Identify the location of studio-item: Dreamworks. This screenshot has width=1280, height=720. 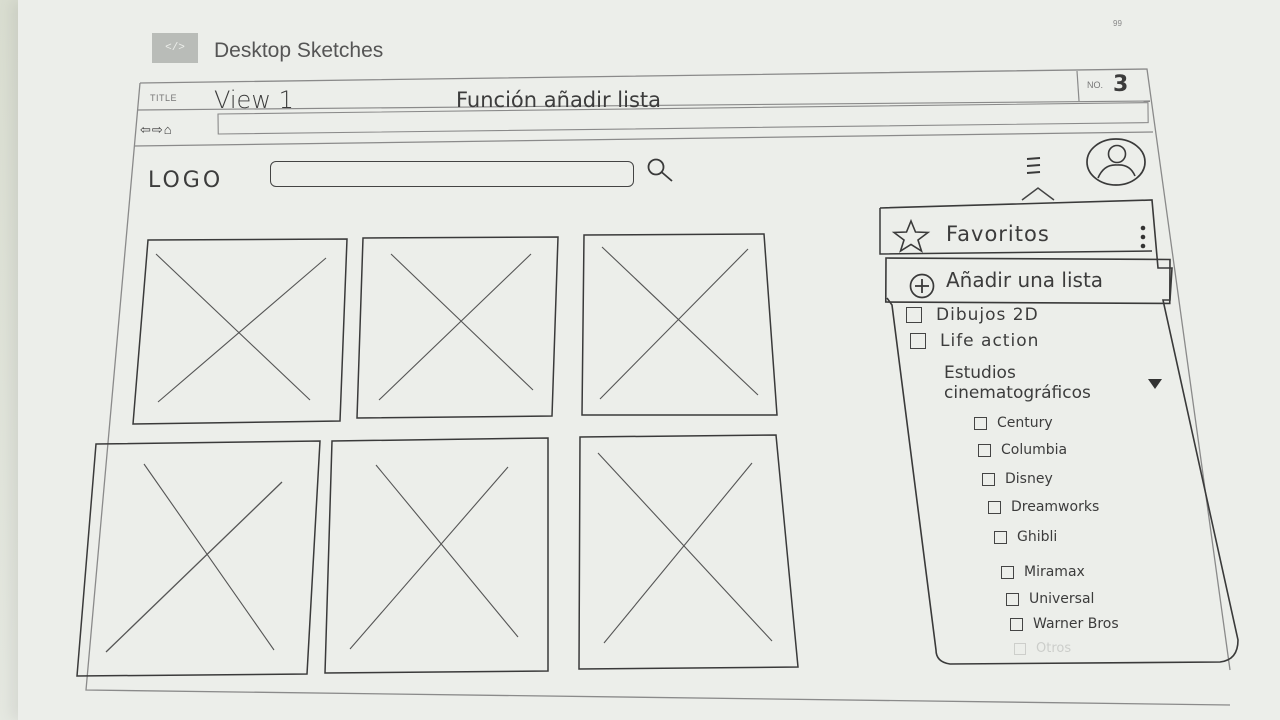
(1043, 507).